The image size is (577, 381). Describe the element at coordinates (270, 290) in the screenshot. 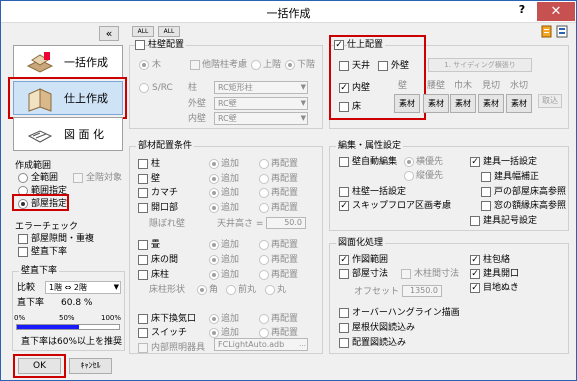

I see `shape-round-radio` at that location.